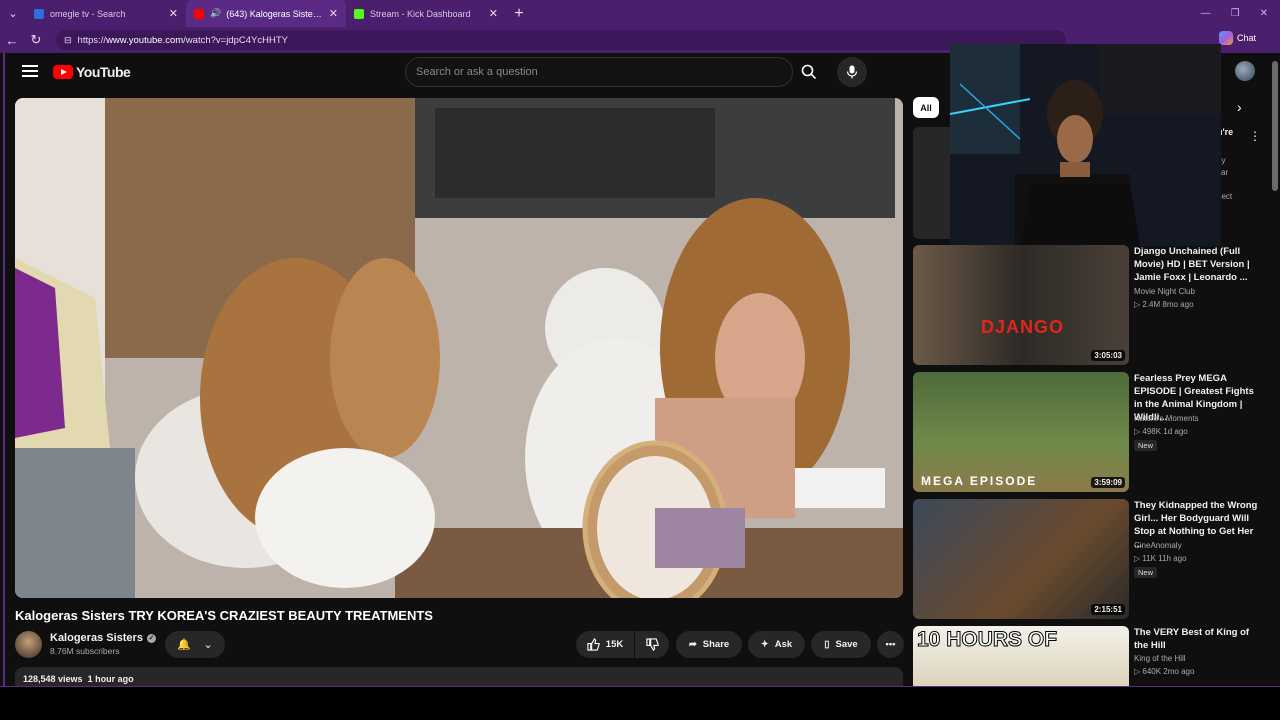  What do you see at coordinates (13, 13) in the screenshot?
I see `tab-list-chevron-icon: ⌄` at bounding box center [13, 13].